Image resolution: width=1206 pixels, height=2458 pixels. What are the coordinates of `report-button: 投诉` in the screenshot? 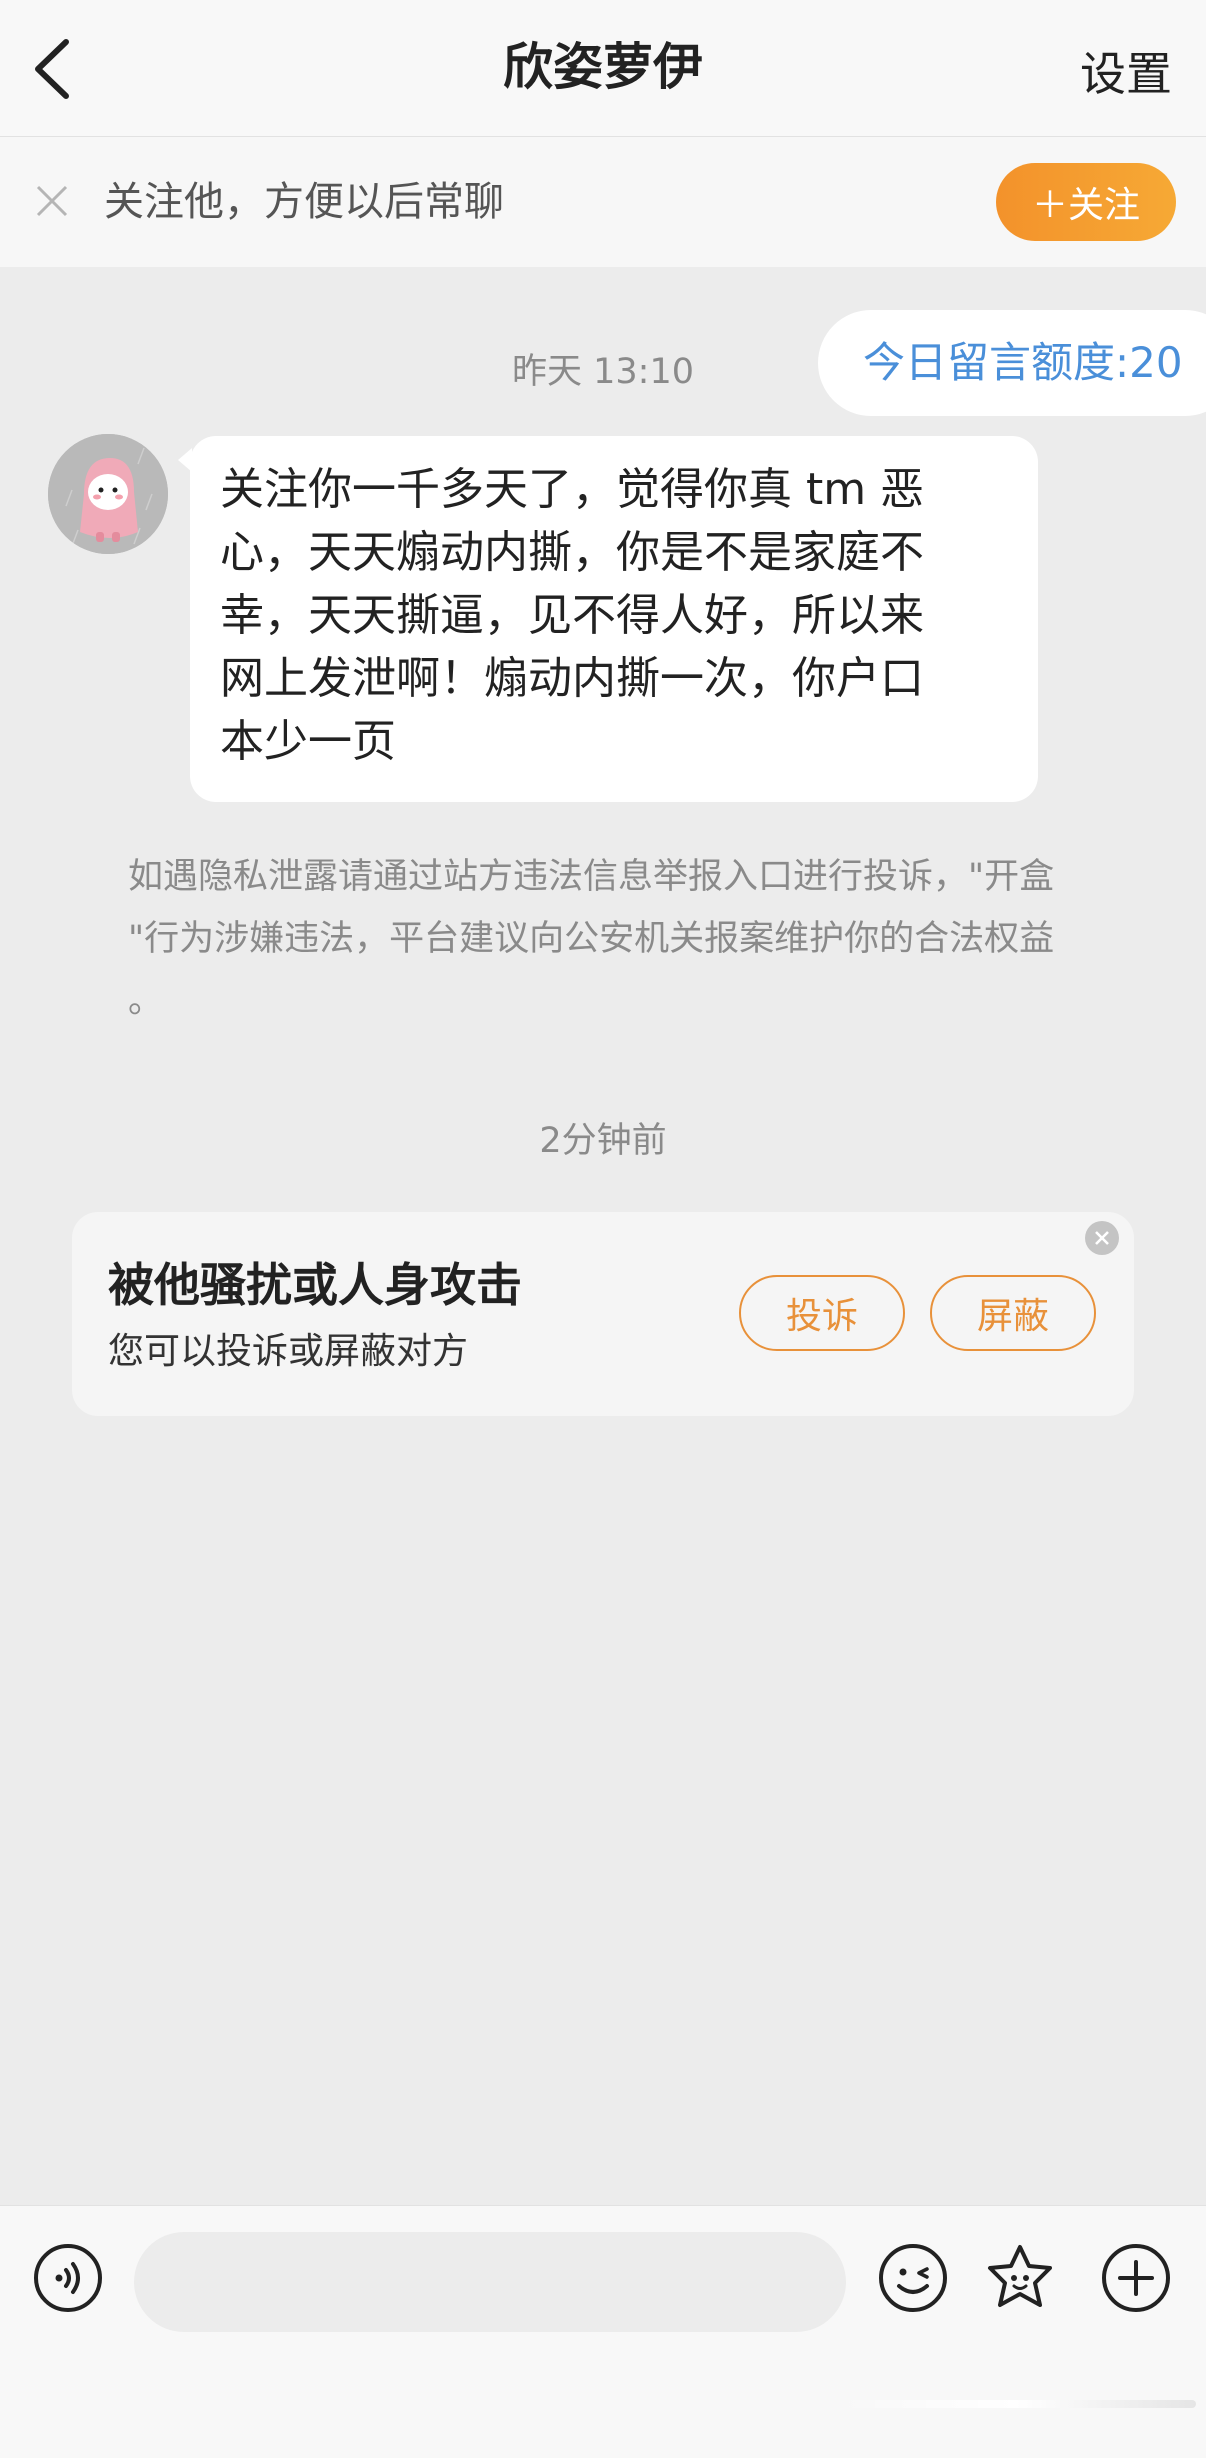 It's located at (822, 1313).